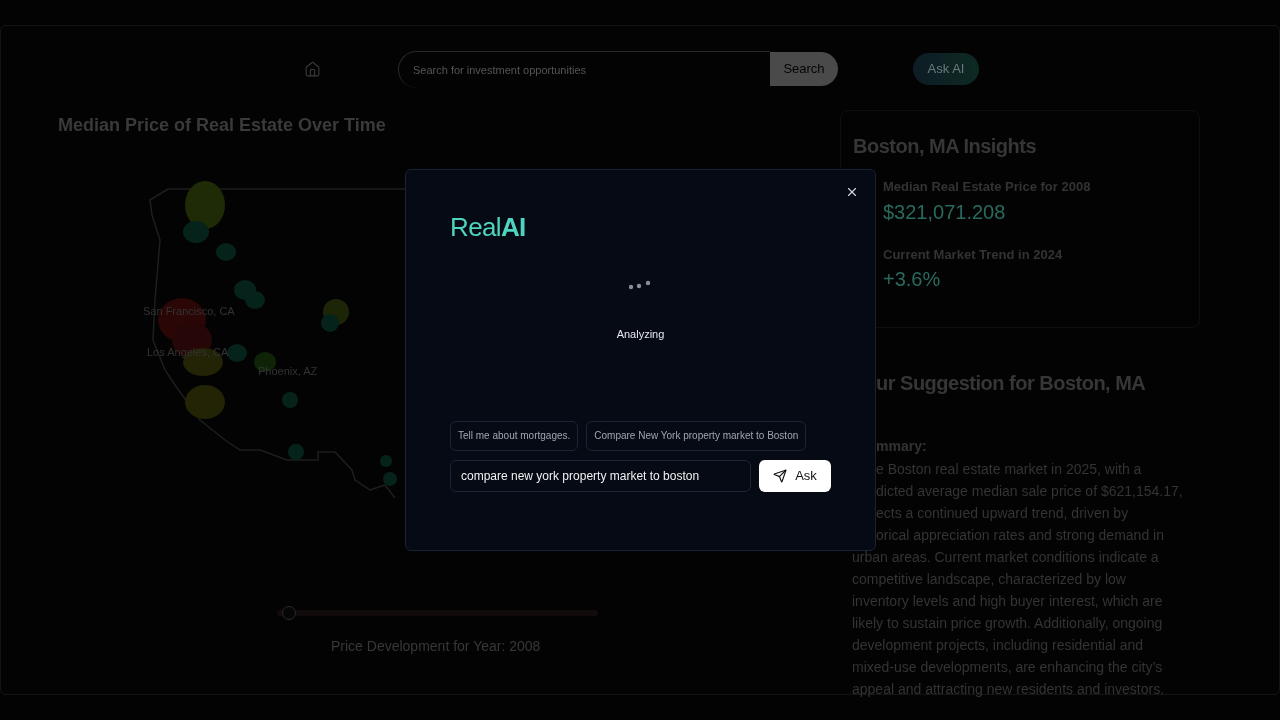  Describe the element at coordinates (780, 475) in the screenshot. I see `send-icon` at that location.